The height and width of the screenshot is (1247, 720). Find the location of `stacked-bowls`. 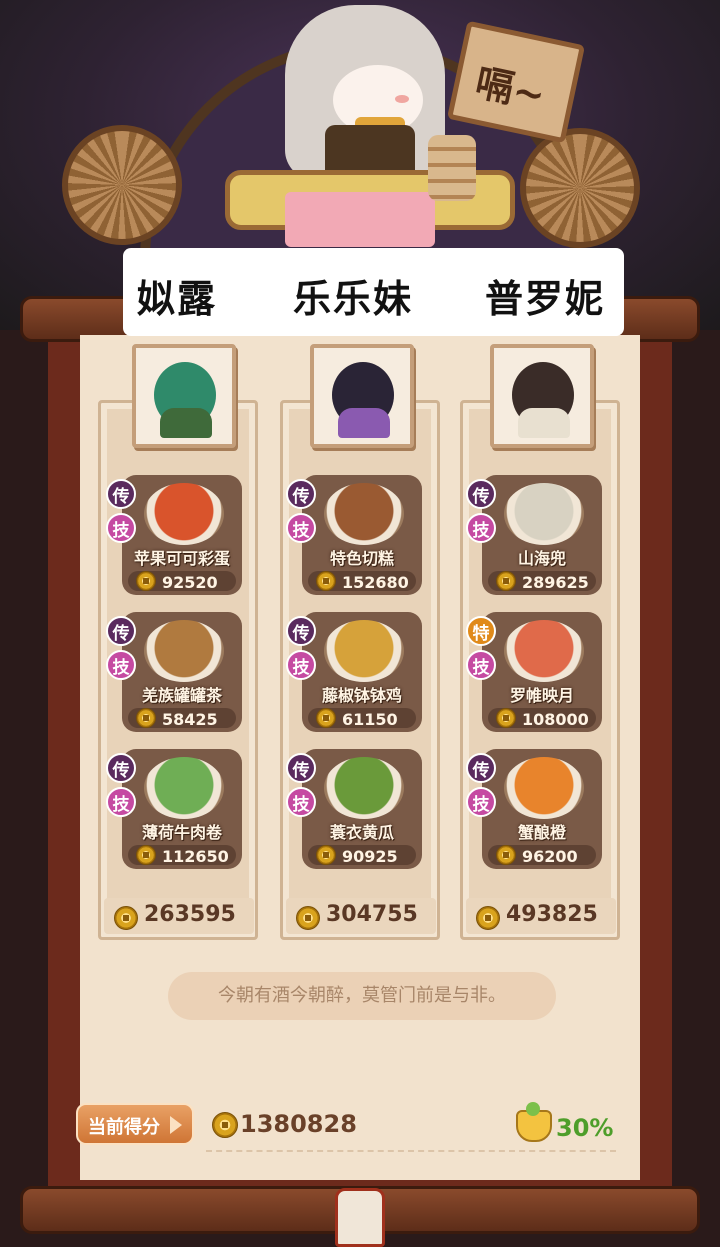

stacked-bowls is located at coordinates (452, 168).